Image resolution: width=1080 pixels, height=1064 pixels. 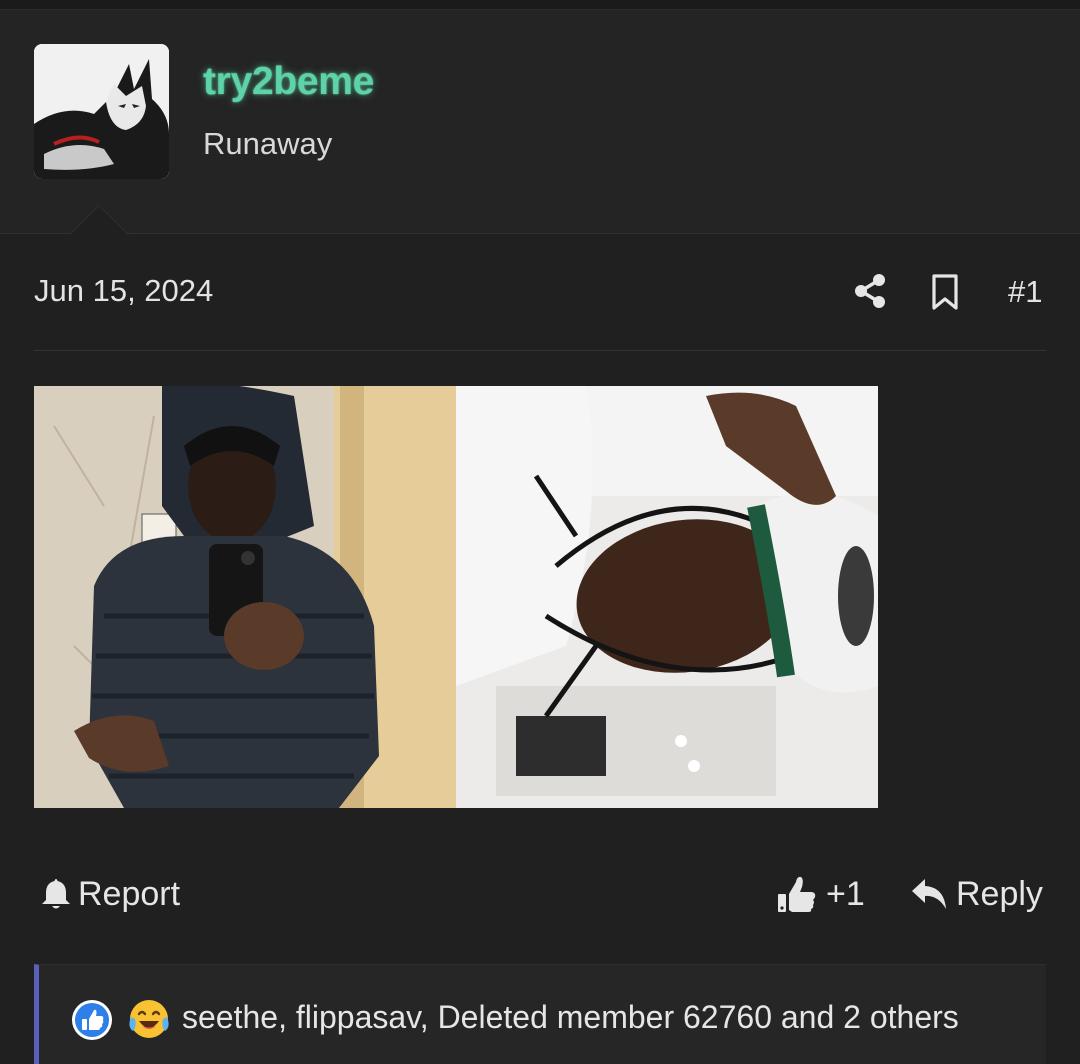 I want to click on post-number: #1, so click(x=1025, y=292).